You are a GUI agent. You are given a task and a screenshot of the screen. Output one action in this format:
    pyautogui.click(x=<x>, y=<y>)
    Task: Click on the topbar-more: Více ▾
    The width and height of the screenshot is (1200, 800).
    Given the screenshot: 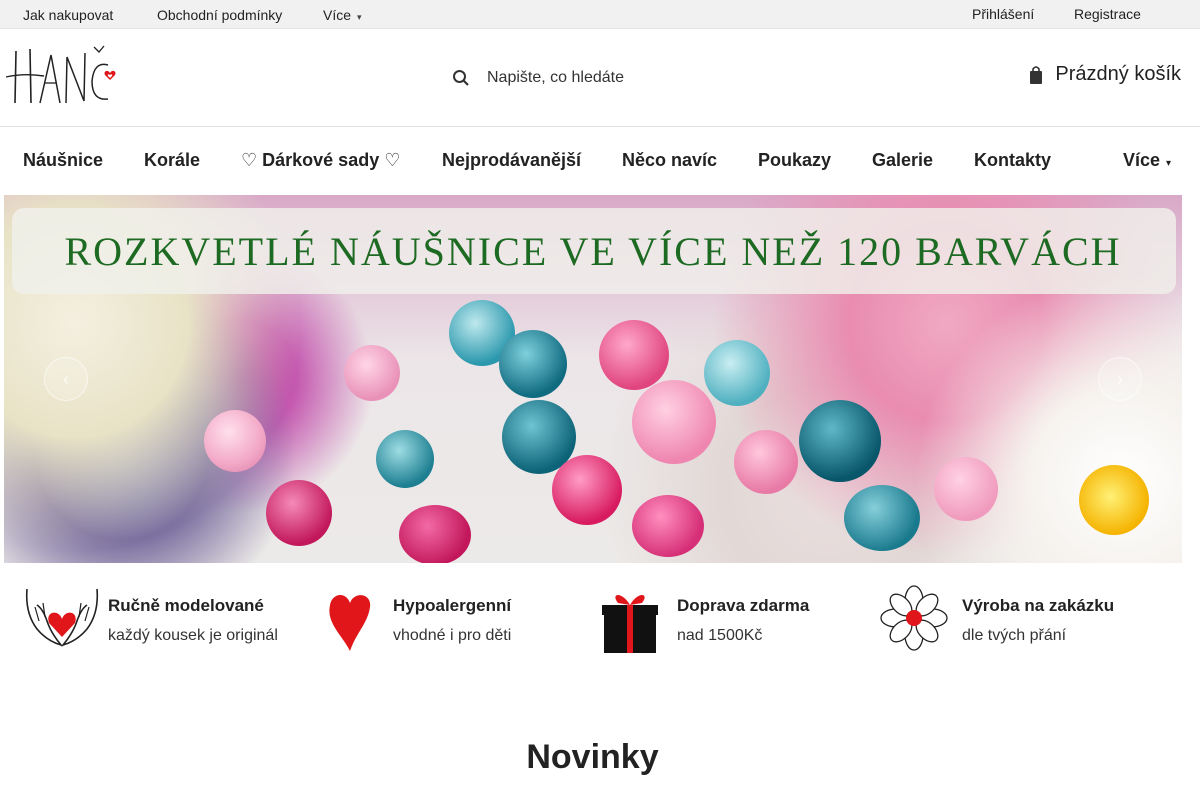 What is the action you would take?
    pyautogui.click(x=342, y=15)
    